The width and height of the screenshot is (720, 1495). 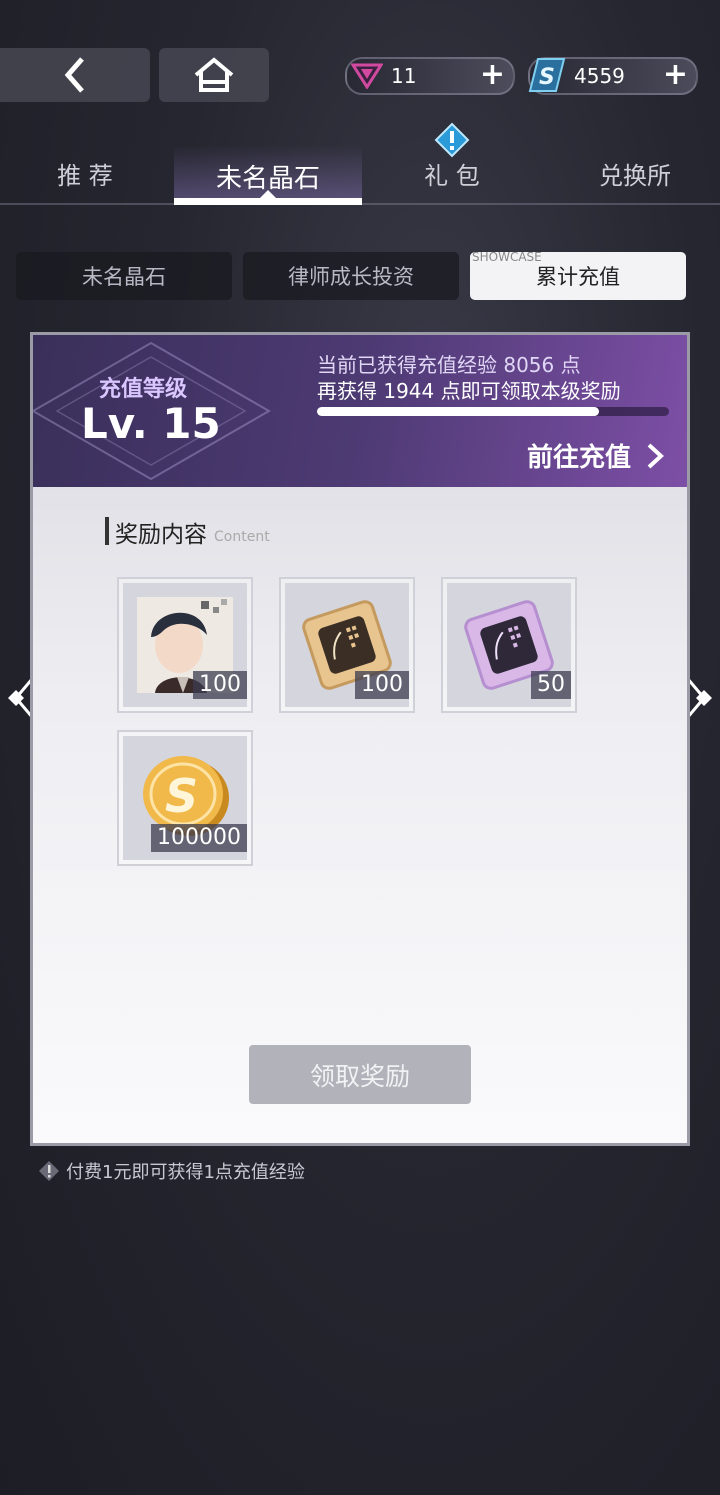 I want to click on remain-line: 再获得 1944 点即可领取本级奖励, so click(x=469, y=391).